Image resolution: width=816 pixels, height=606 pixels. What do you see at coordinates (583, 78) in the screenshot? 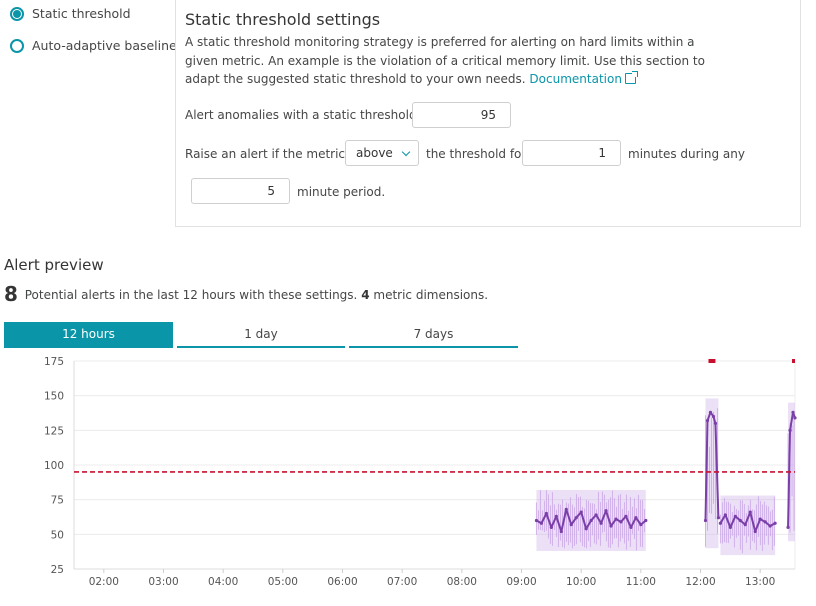
I see `documentation-link: Documentation` at bounding box center [583, 78].